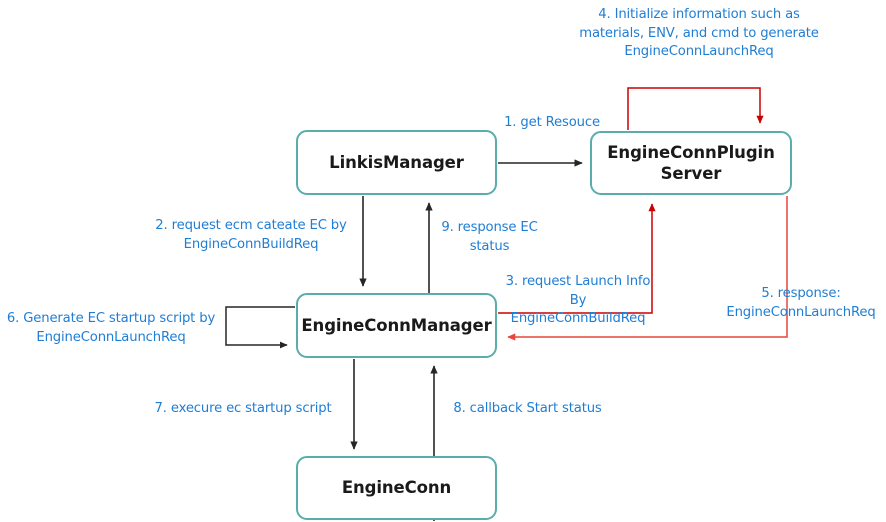  Describe the element at coordinates (801, 303) in the screenshot. I see `edge-label-response-launch-req: 5. response: EngineConnLaunchReq` at that location.